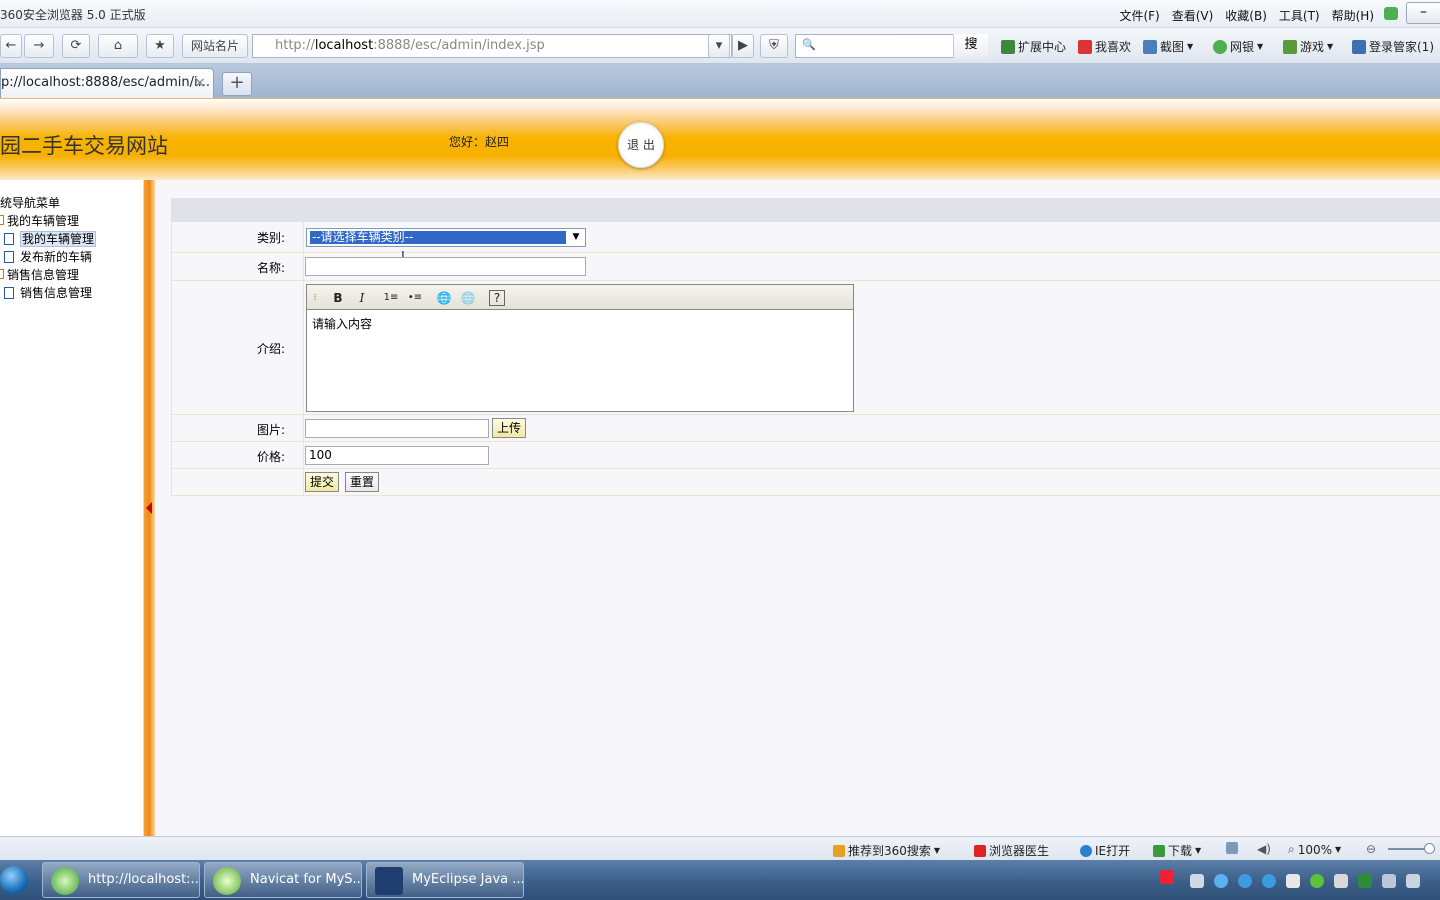 The height and width of the screenshot is (900, 1440). Describe the element at coordinates (445, 266) in the screenshot. I see `name-input` at that location.